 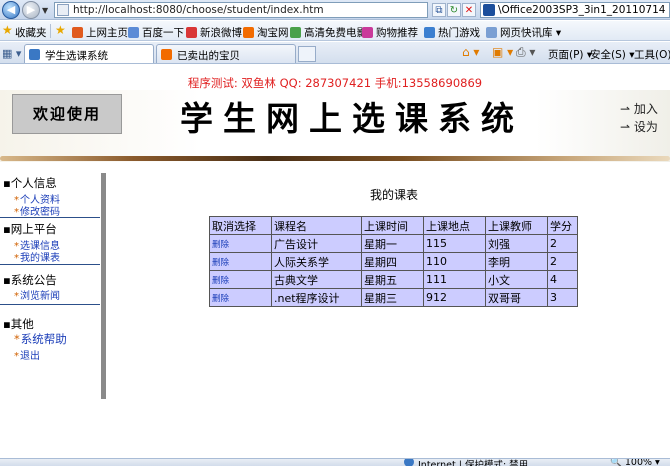 I want to click on refresh-icon: ↻, so click(x=454, y=10).